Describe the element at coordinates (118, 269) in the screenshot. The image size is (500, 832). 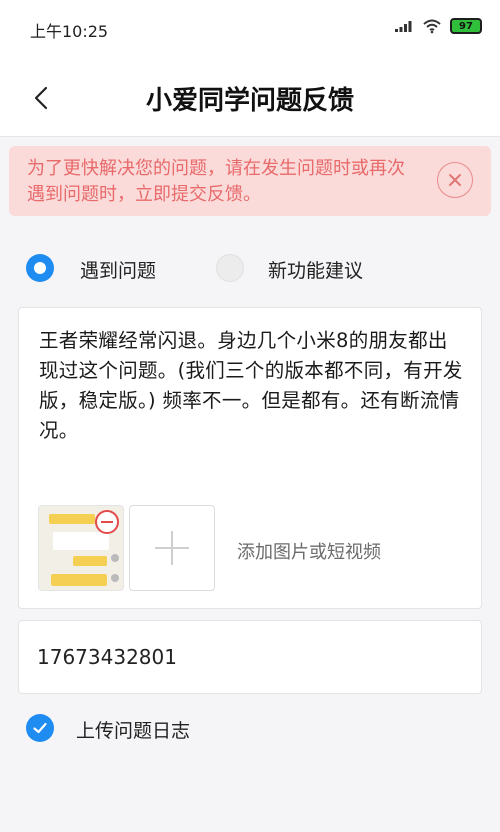
I see `radio-problem-label: 遇到问题` at that location.